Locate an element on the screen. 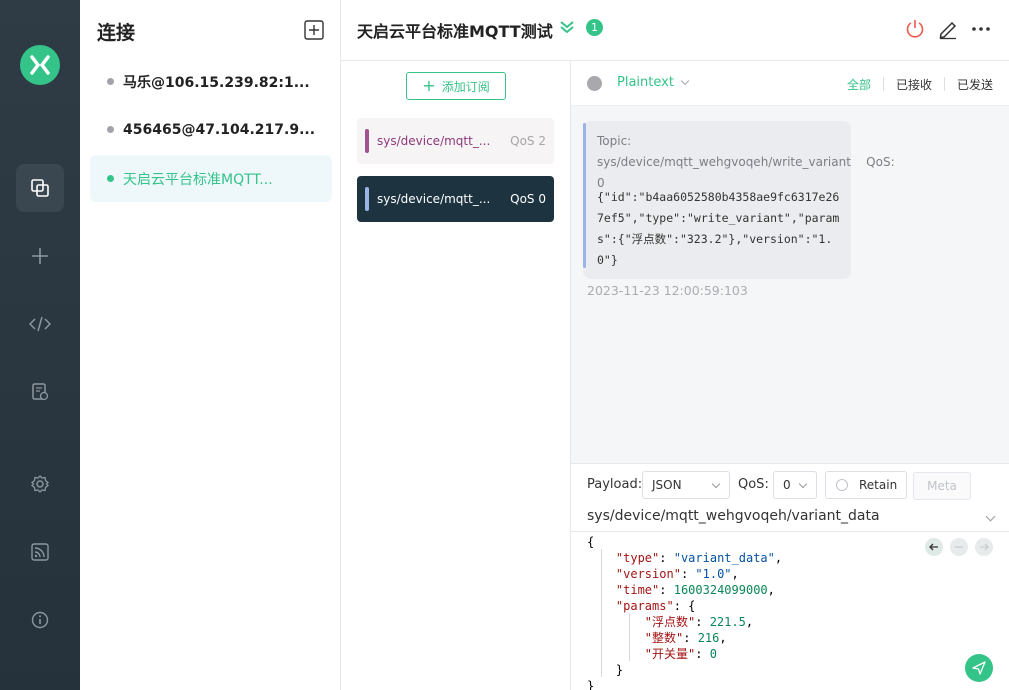 This screenshot has width=1009, height=690. connections-icon is located at coordinates (40, 188).